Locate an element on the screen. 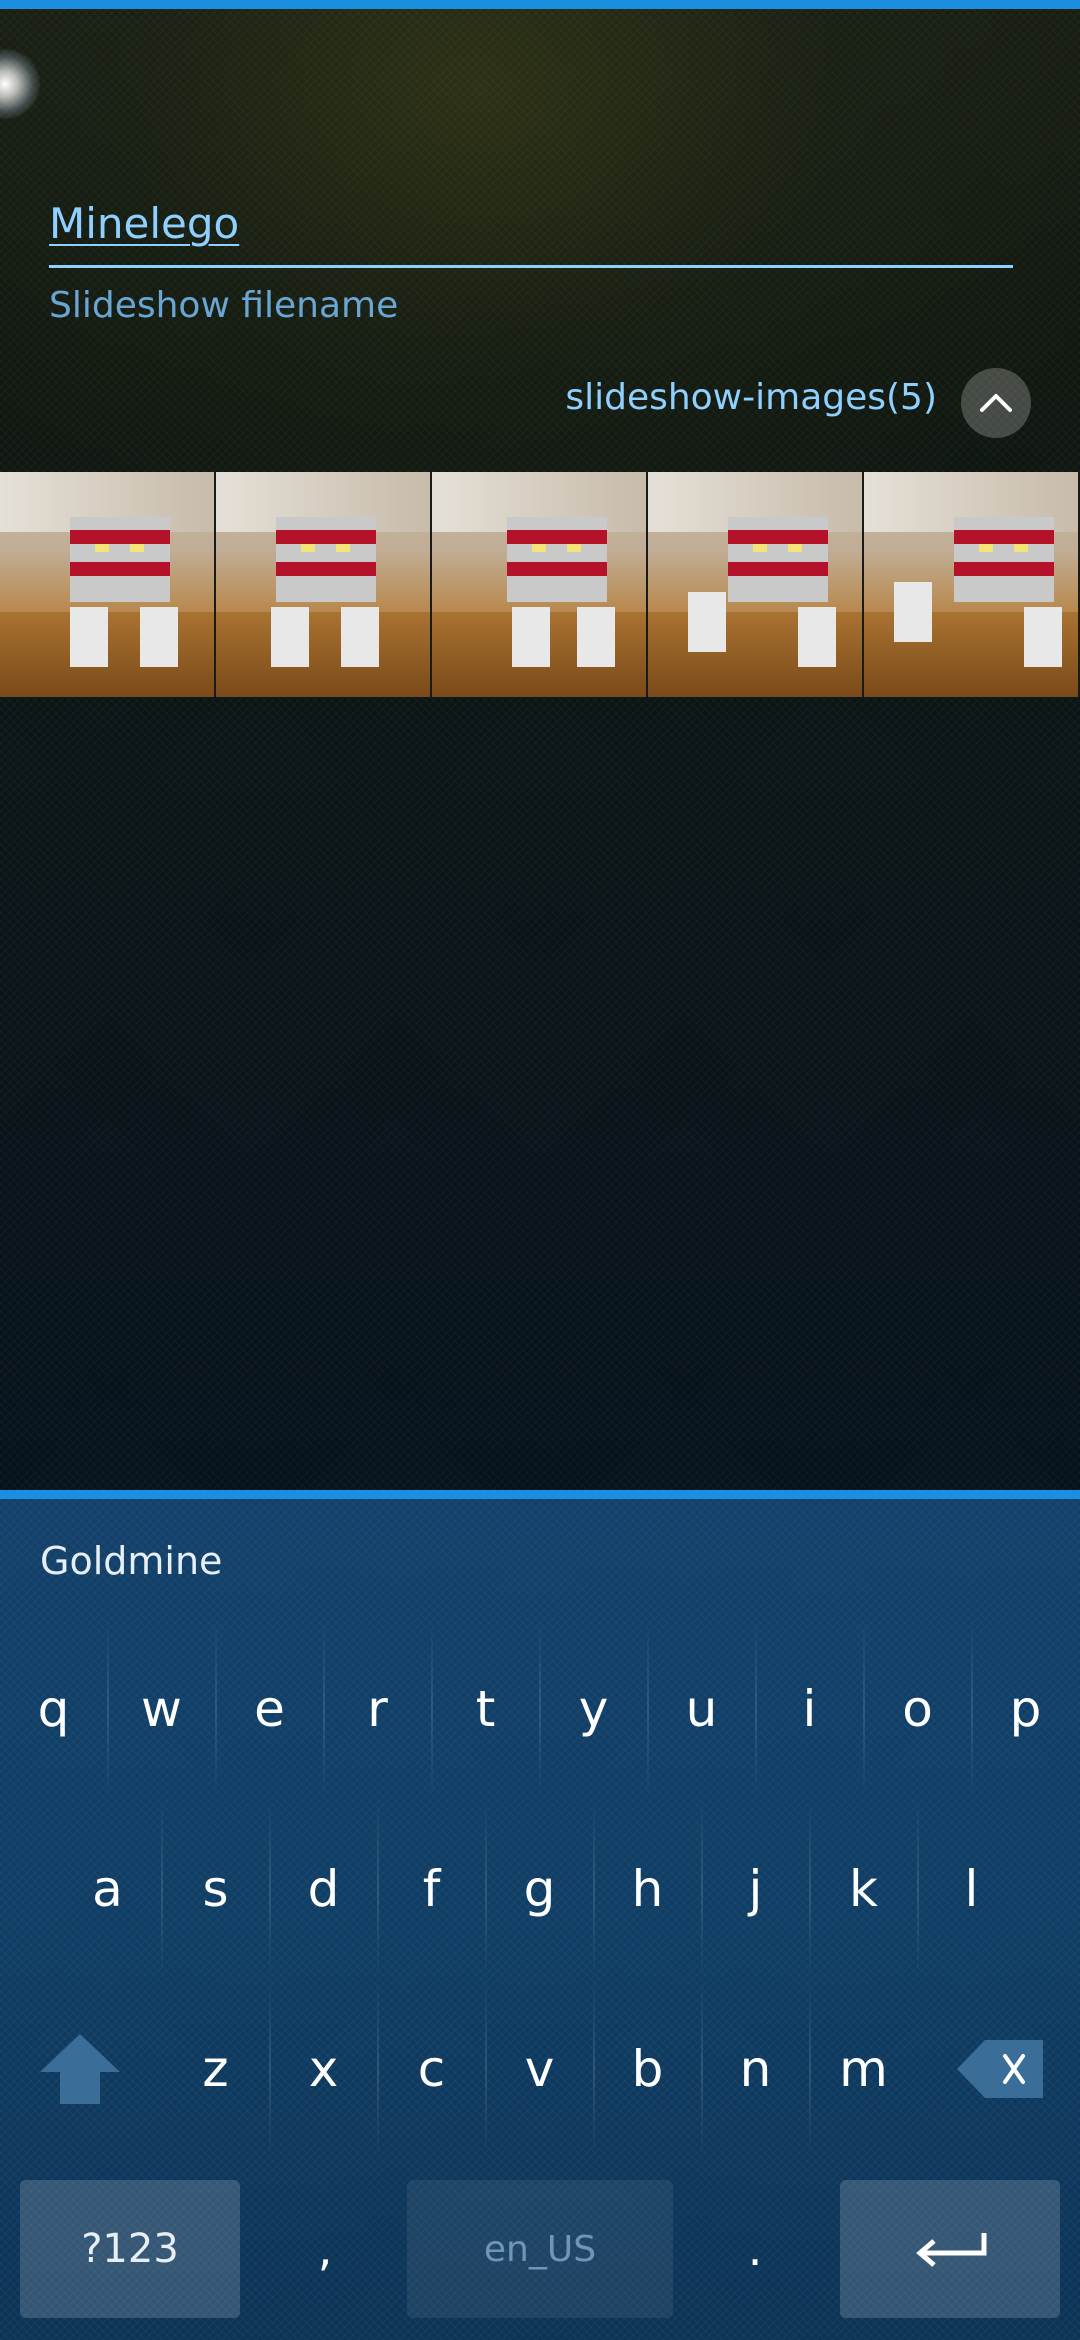  top-accent-bar is located at coordinates (540, 4).